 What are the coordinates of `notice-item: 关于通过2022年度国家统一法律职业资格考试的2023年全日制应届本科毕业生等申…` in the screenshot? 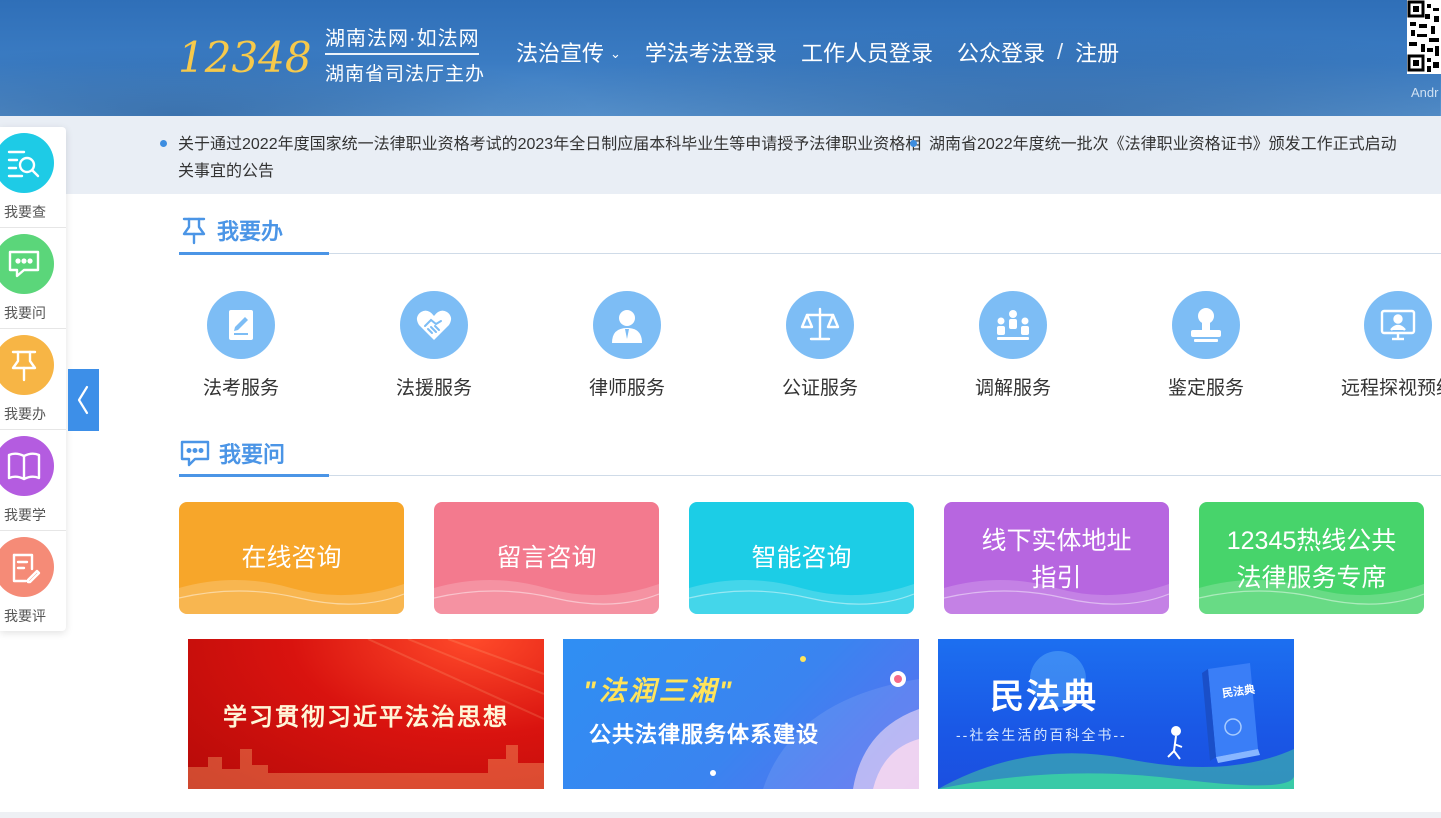 It's located at (550, 158).